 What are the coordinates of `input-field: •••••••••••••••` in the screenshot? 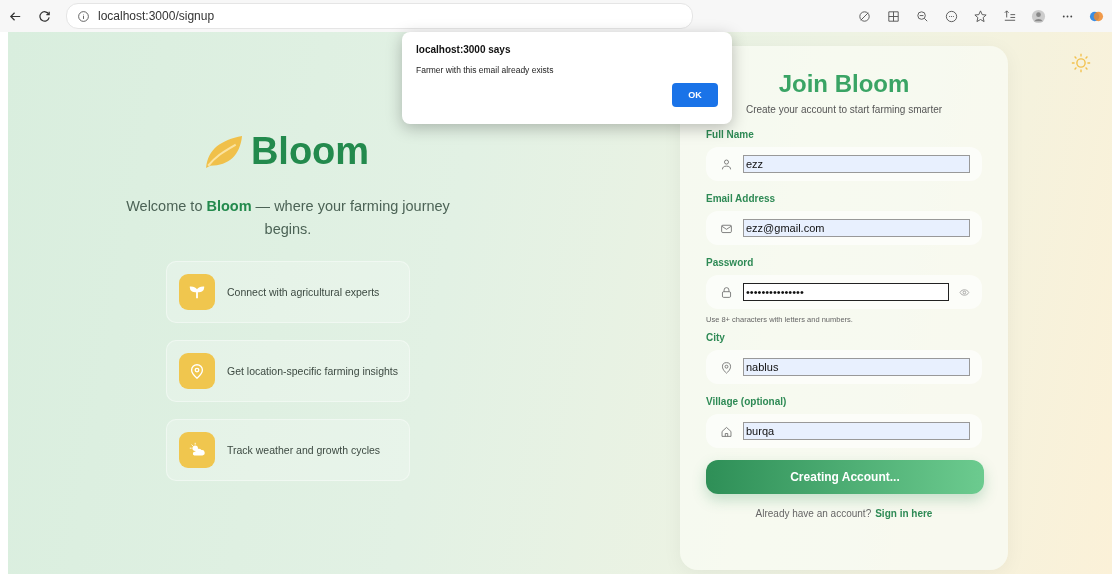 It's located at (846, 292).